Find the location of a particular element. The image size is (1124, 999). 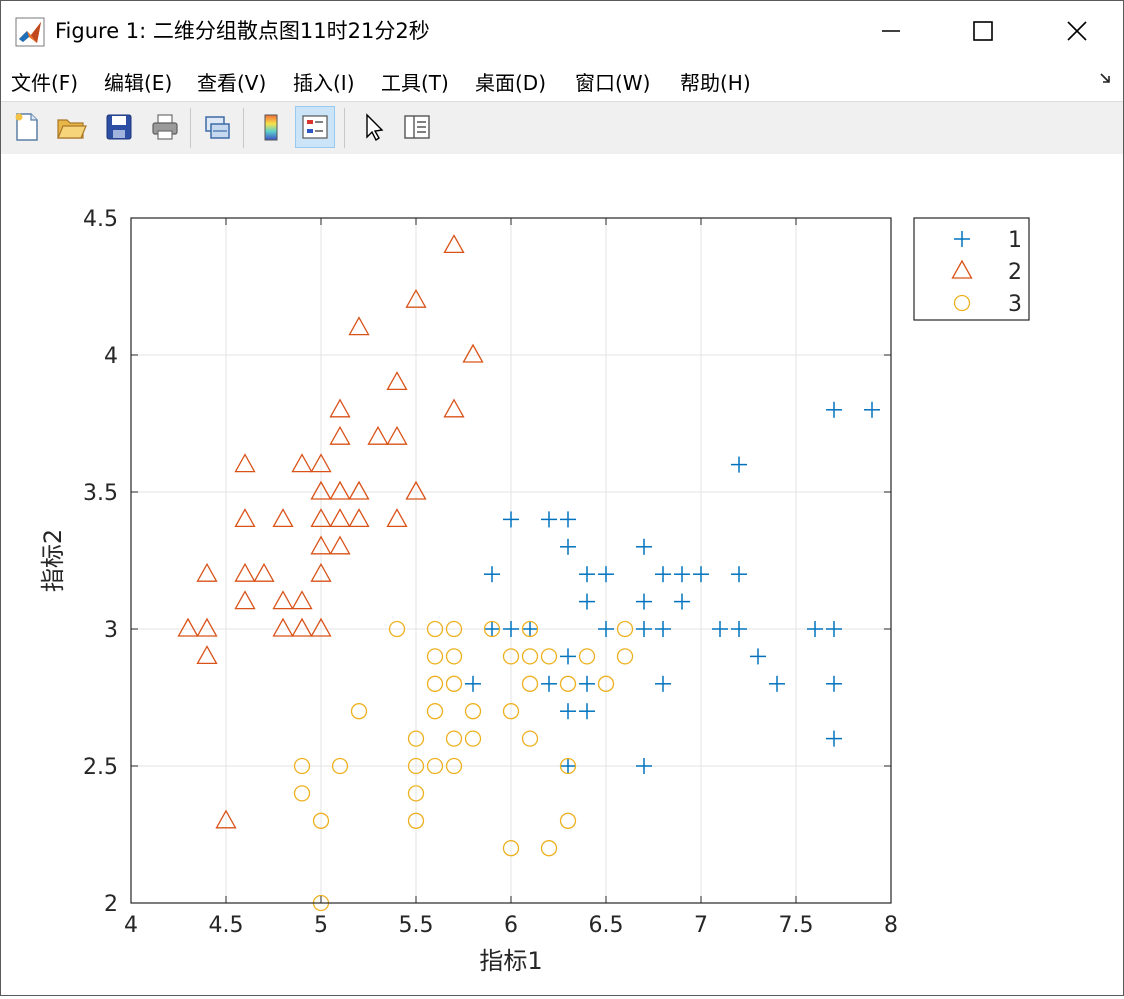

maximize-button is located at coordinates (983, 31).